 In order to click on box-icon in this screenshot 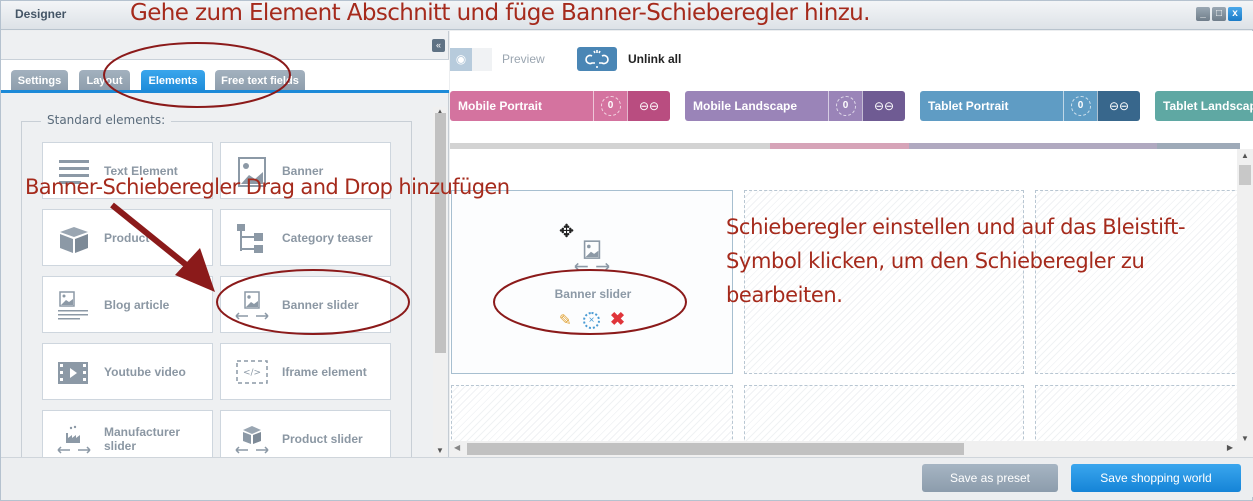, I will do `click(74, 240)`.